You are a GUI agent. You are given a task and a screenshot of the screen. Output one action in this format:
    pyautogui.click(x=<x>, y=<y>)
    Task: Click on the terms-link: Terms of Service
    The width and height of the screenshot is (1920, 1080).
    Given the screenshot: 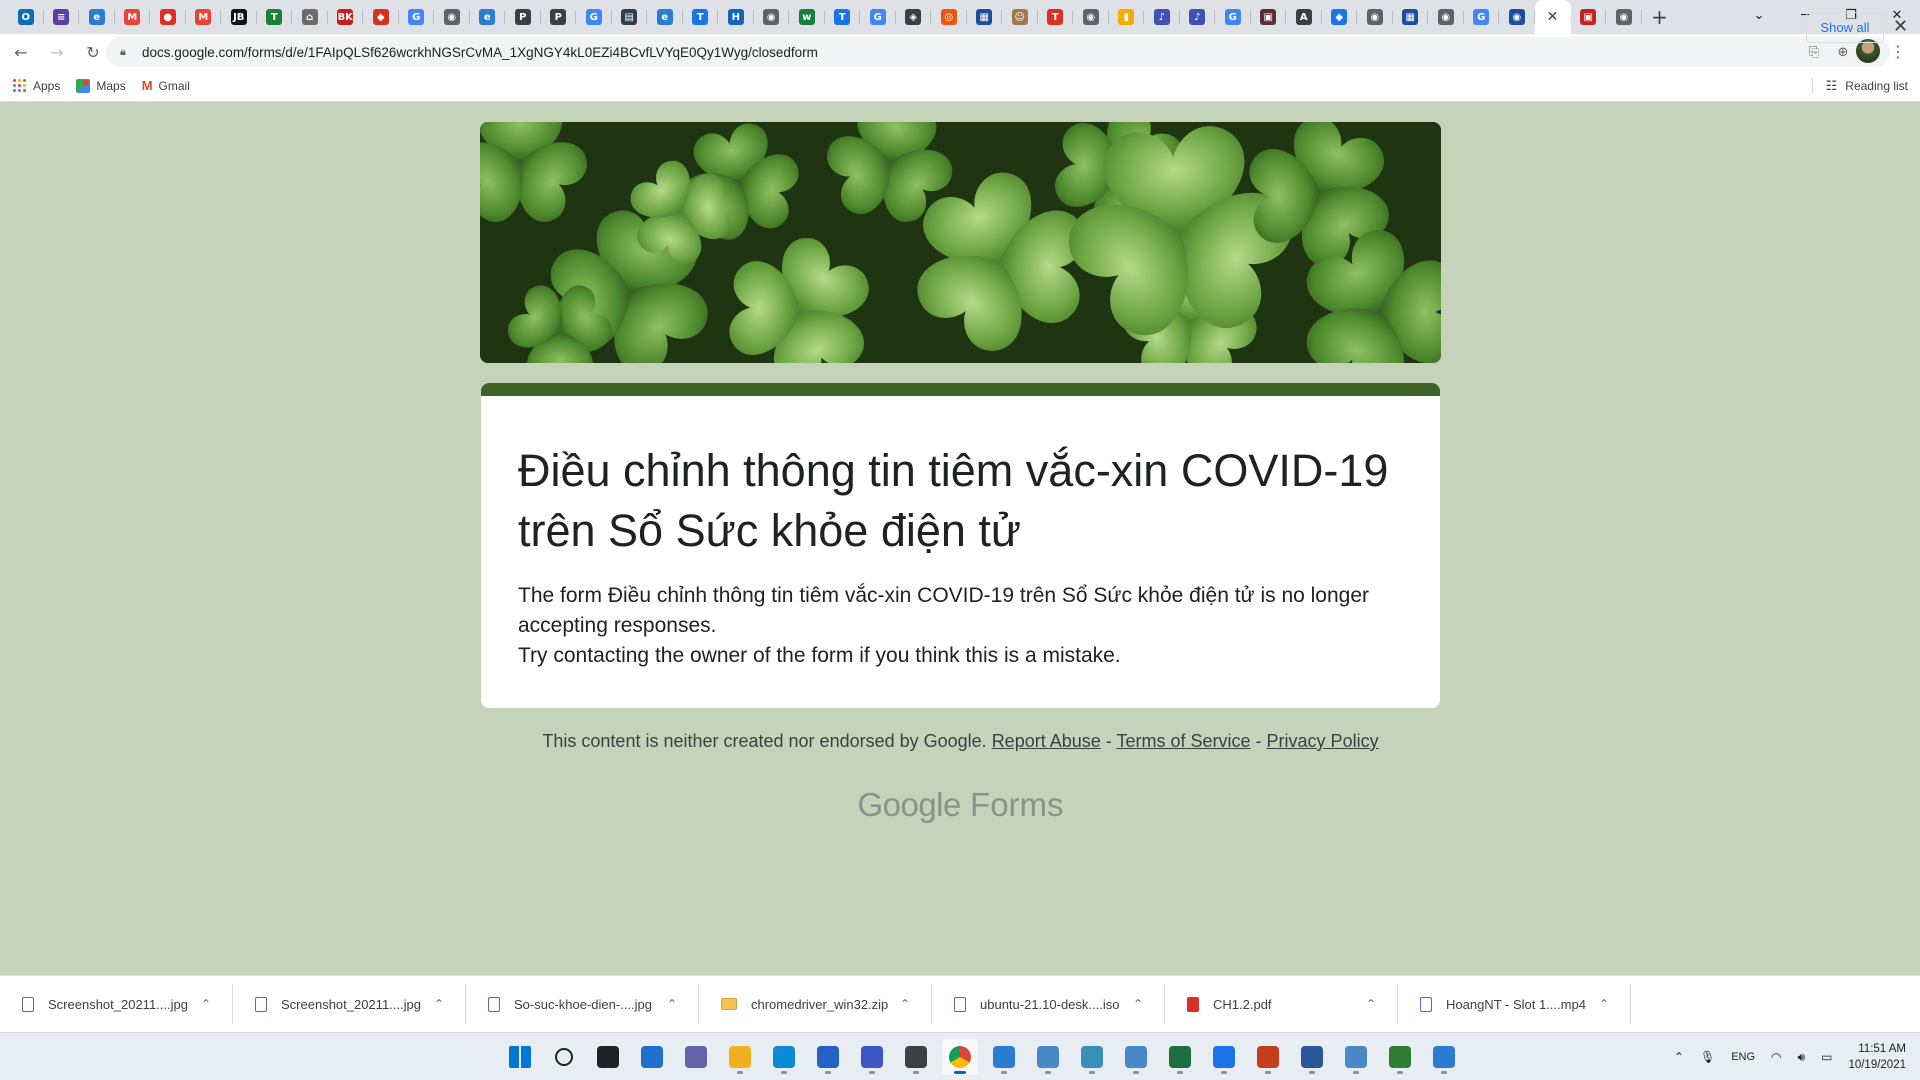 What is the action you would take?
    pyautogui.click(x=1183, y=741)
    